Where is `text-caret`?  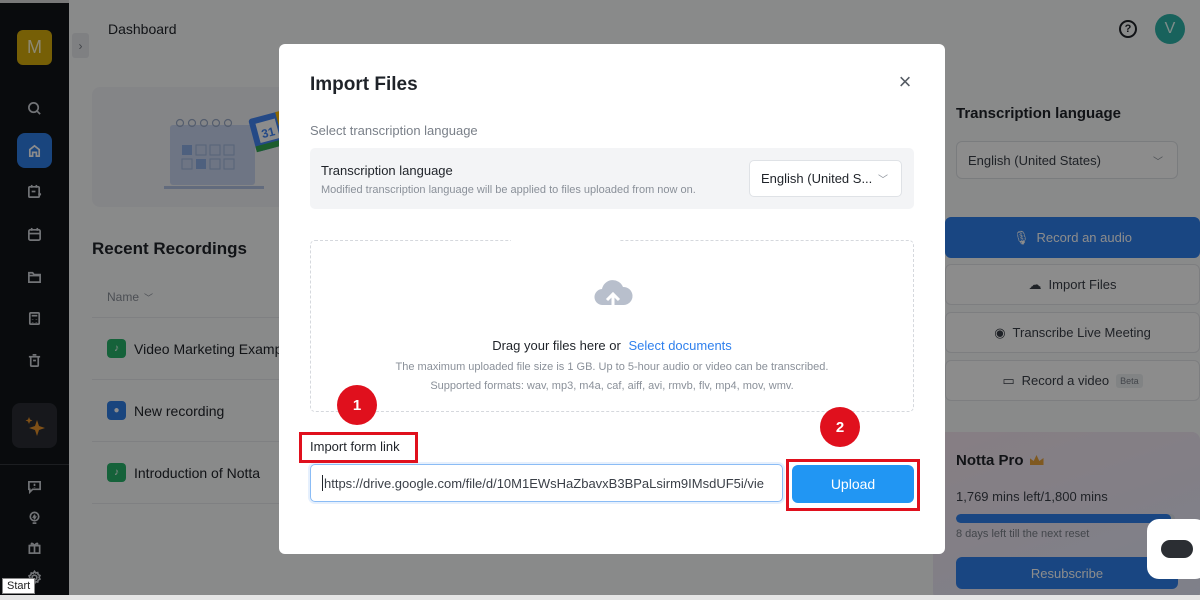 text-caret is located at coordinates (322, 483).